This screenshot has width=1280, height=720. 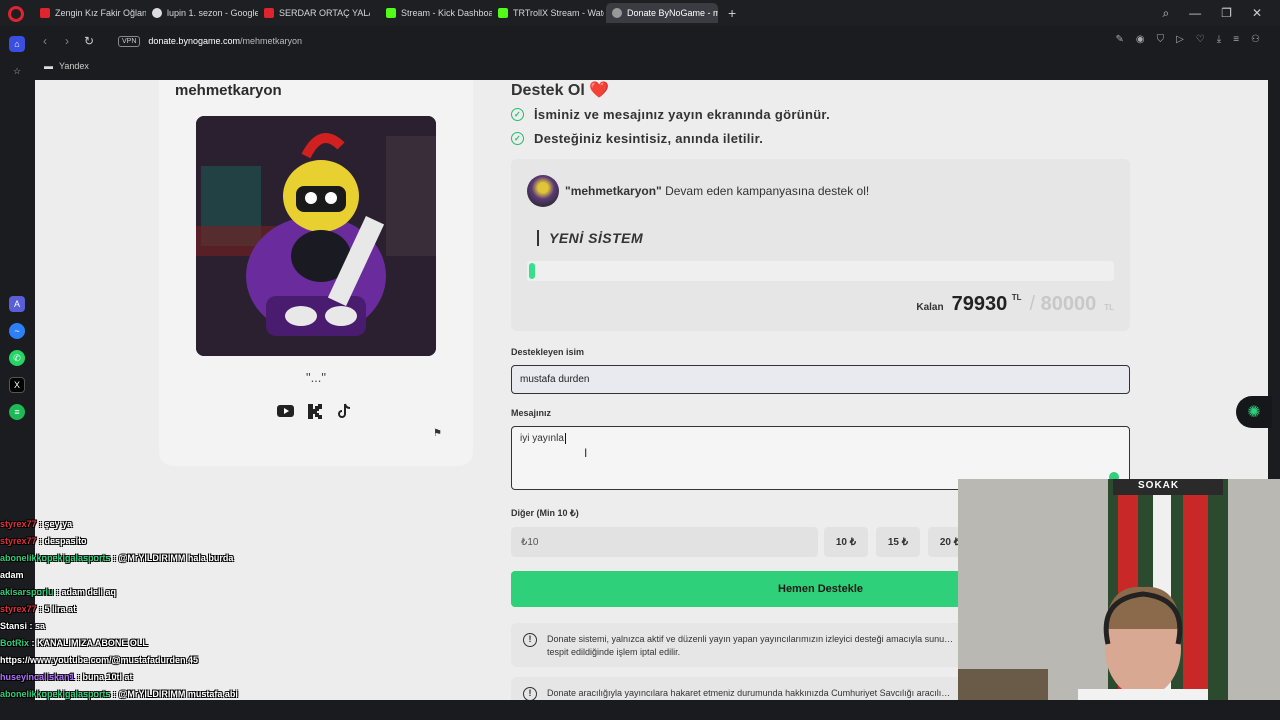 What do you see at coordinates (74, 66) in the screenshot?
I see `bookmark-yandex: Yandex` at bounding box center [74, 66].